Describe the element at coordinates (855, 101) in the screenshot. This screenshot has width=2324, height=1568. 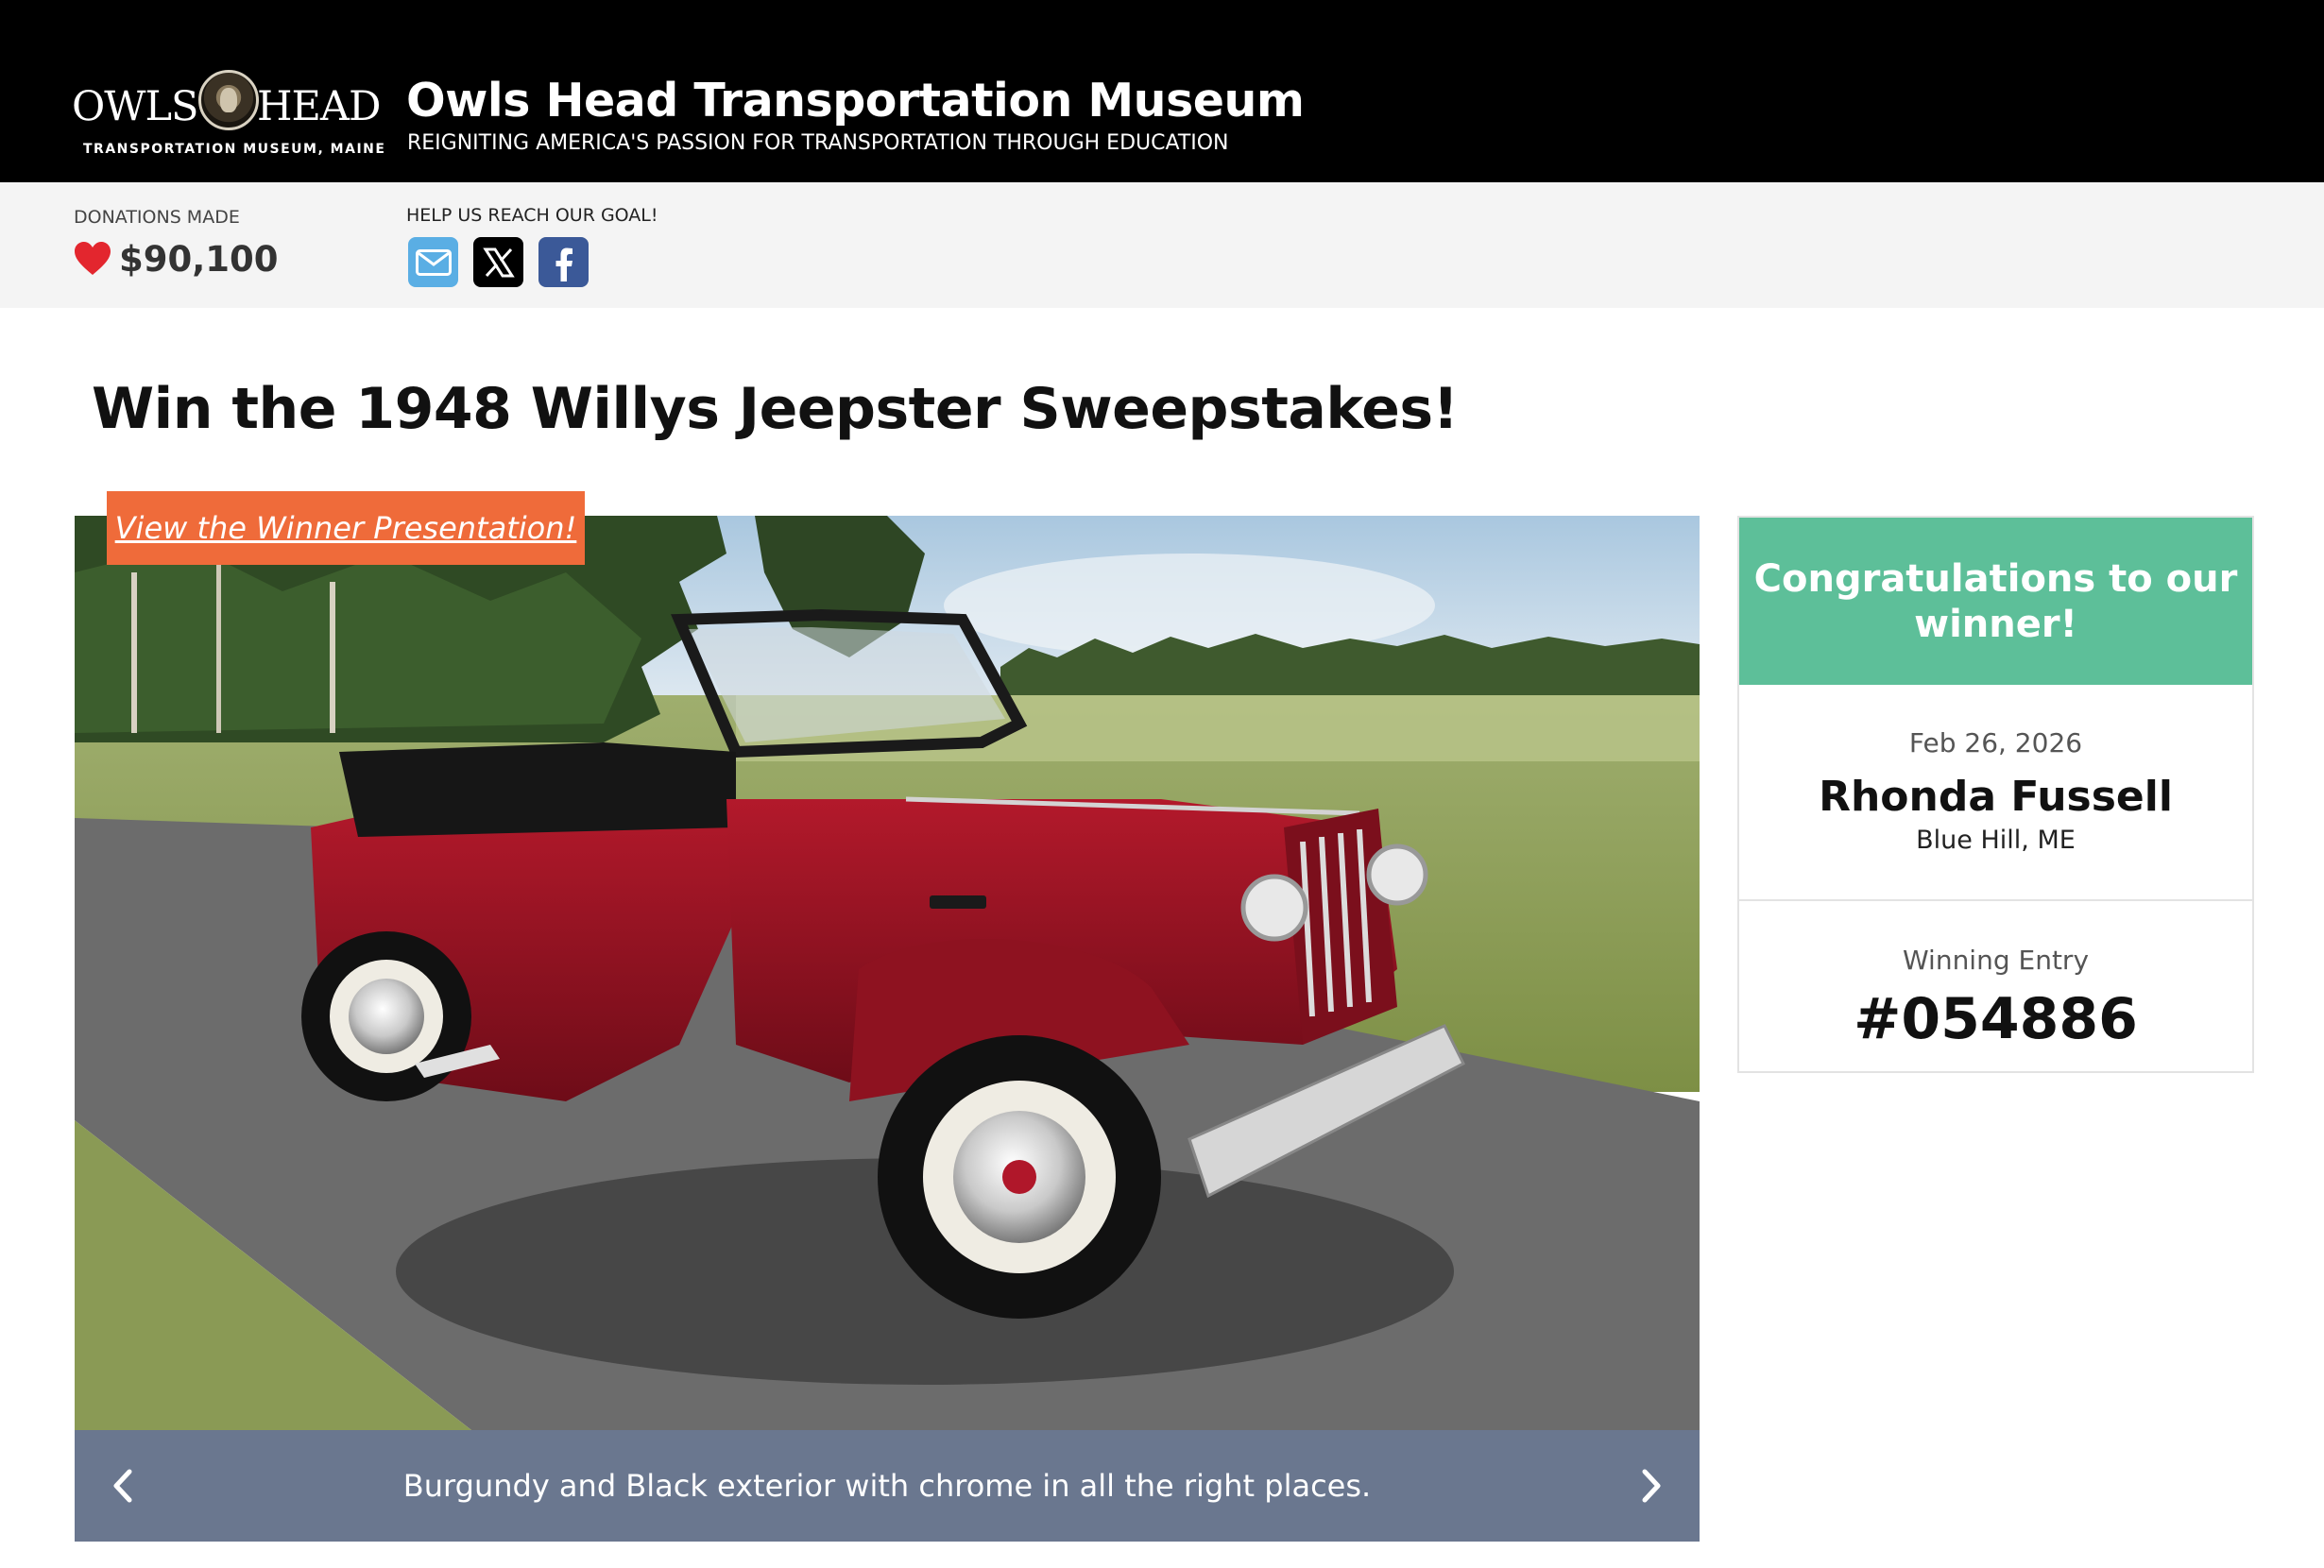
I see `site-title: Owls Head Transportation Museum` at that location.